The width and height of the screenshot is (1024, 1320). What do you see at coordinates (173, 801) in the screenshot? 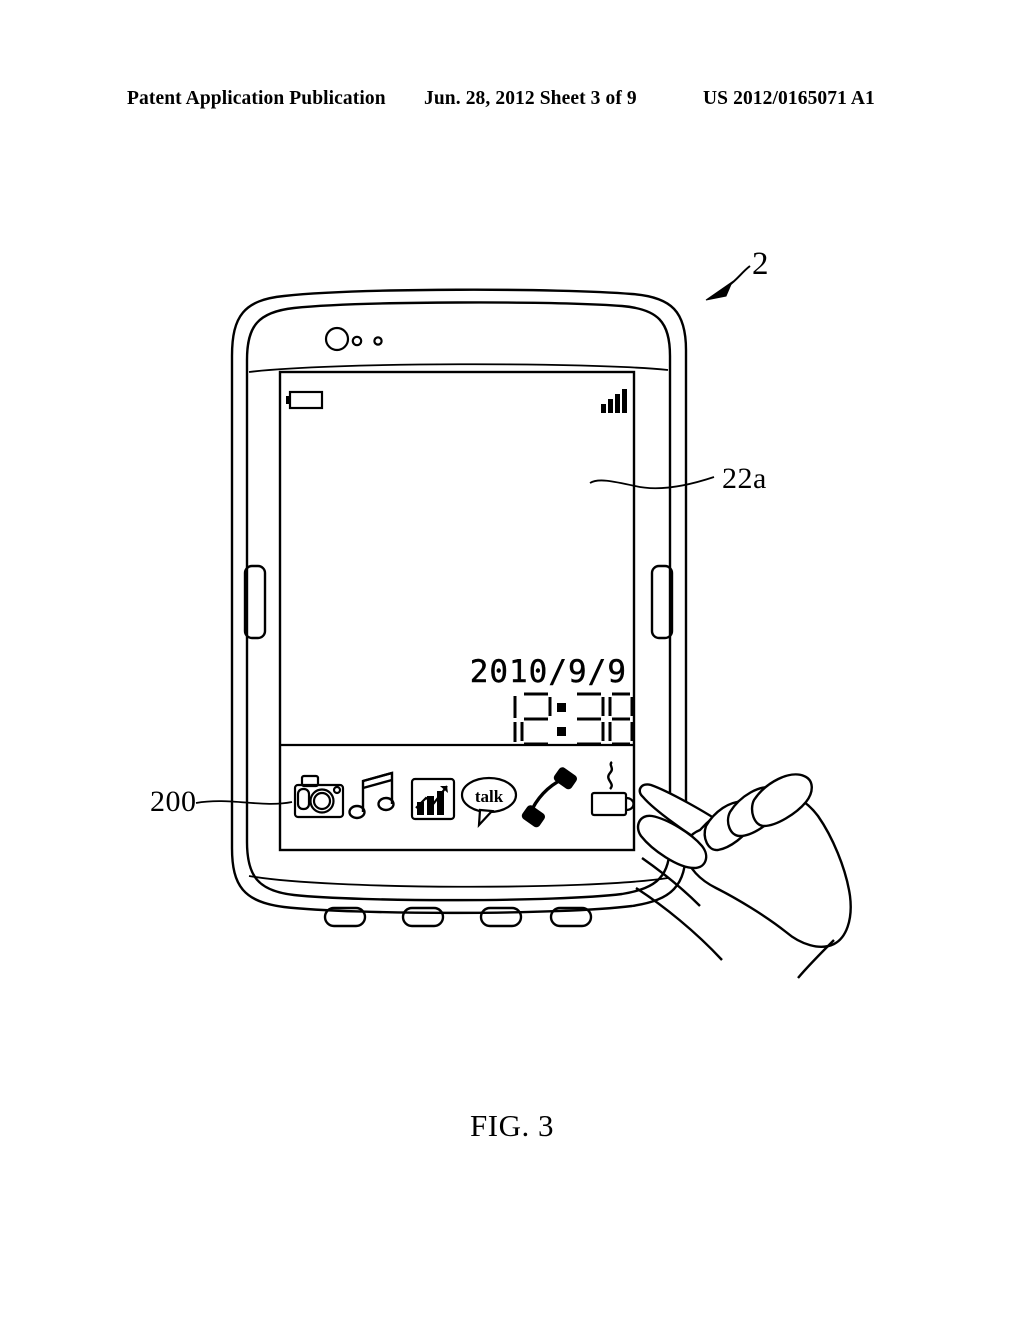
I see `reference-label-dock-bar: 200` at bounding box center [173, 801].